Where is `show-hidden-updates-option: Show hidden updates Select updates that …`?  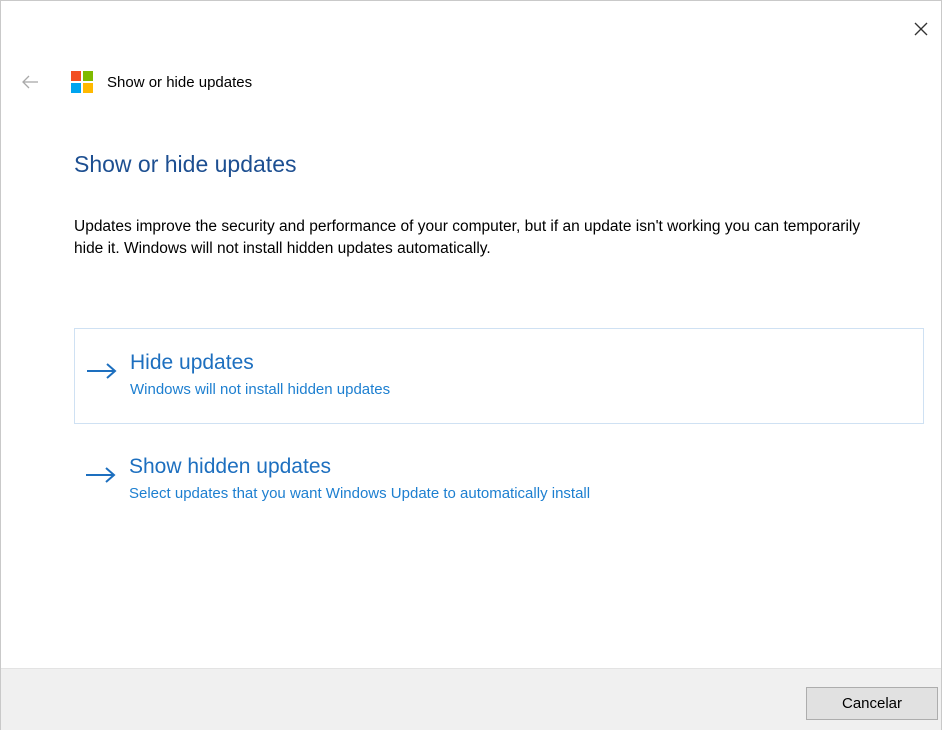
show-hidden-updates-option: Show hidden updates Select updates that … is located at coordinates (499, 481).